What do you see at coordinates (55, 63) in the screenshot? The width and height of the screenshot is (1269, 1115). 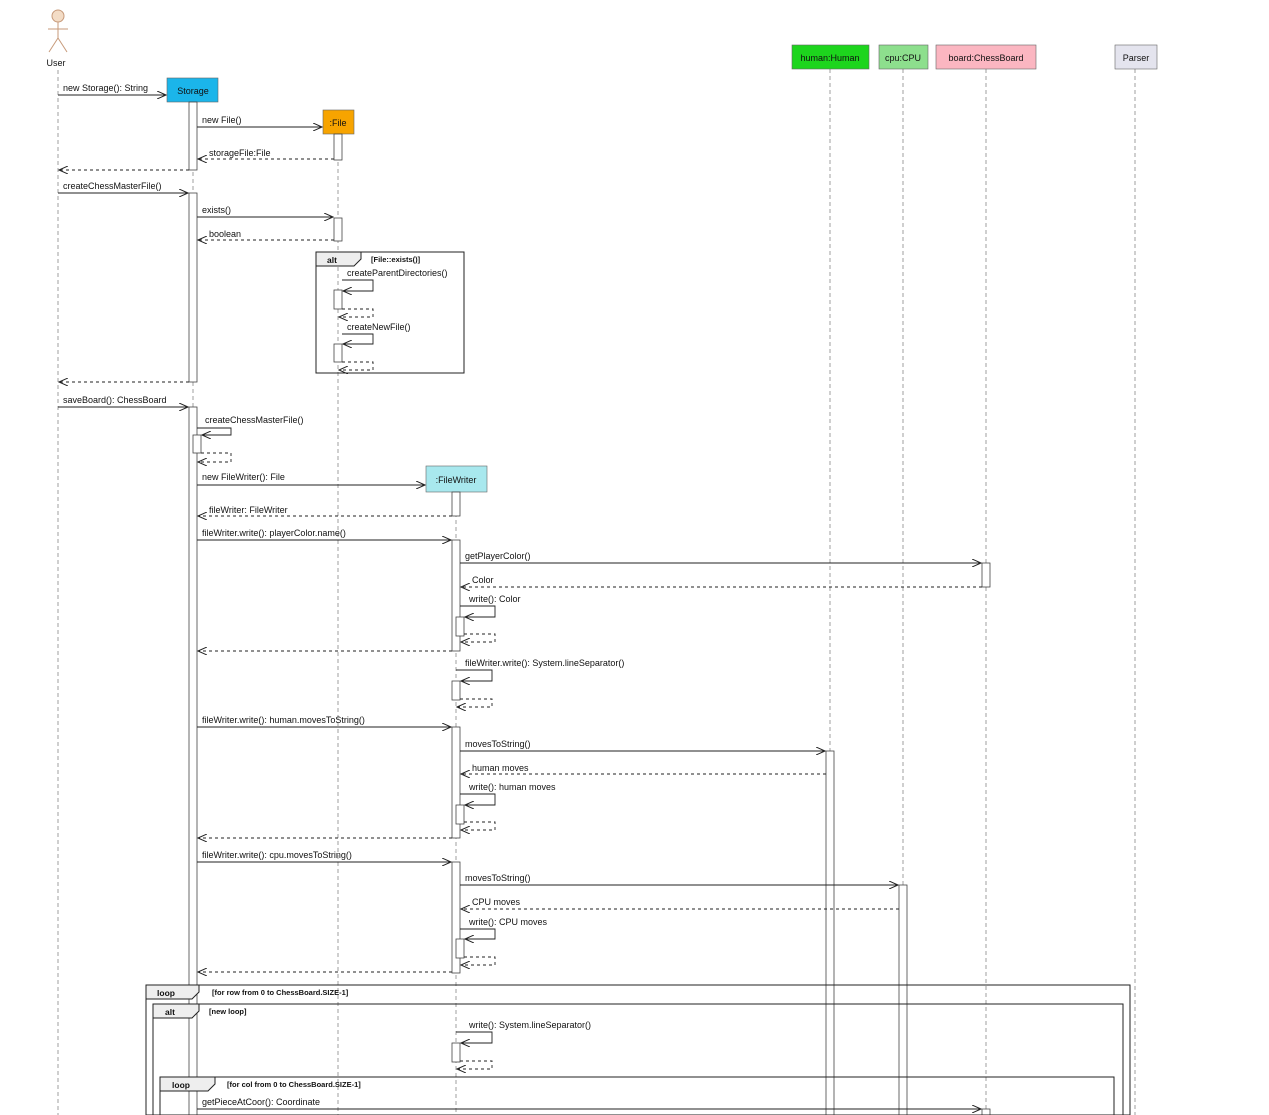 I see `actor-label: User` at bounding box center [55, 63].